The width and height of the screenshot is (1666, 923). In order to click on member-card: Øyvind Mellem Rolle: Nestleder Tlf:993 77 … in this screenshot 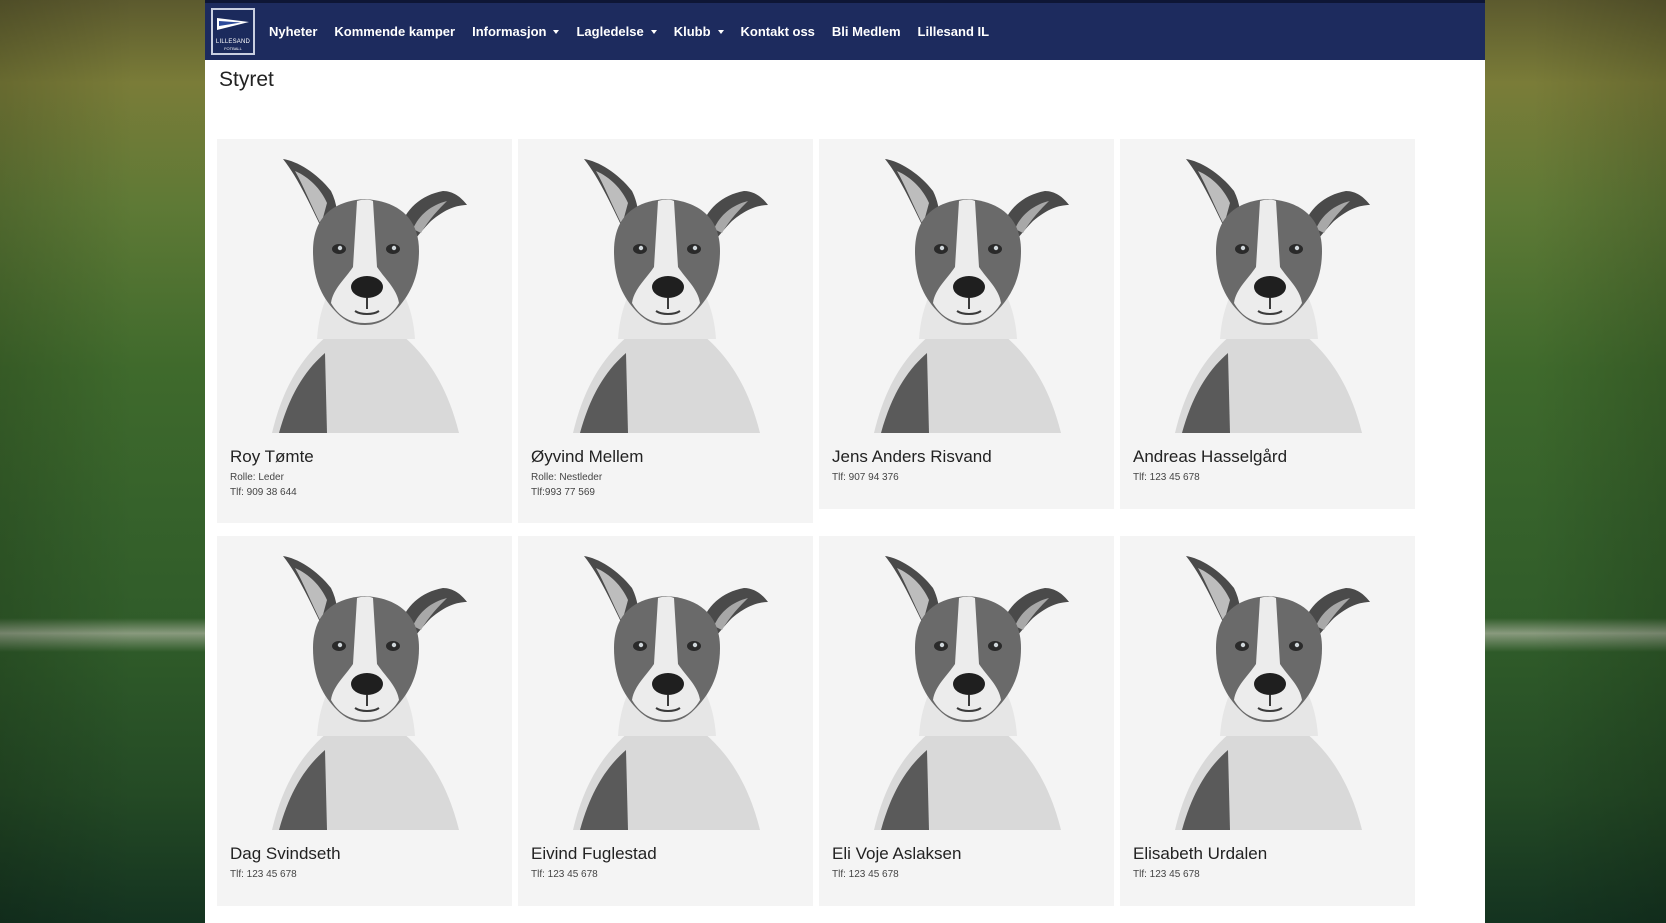, I will do `click(665, 331)`.